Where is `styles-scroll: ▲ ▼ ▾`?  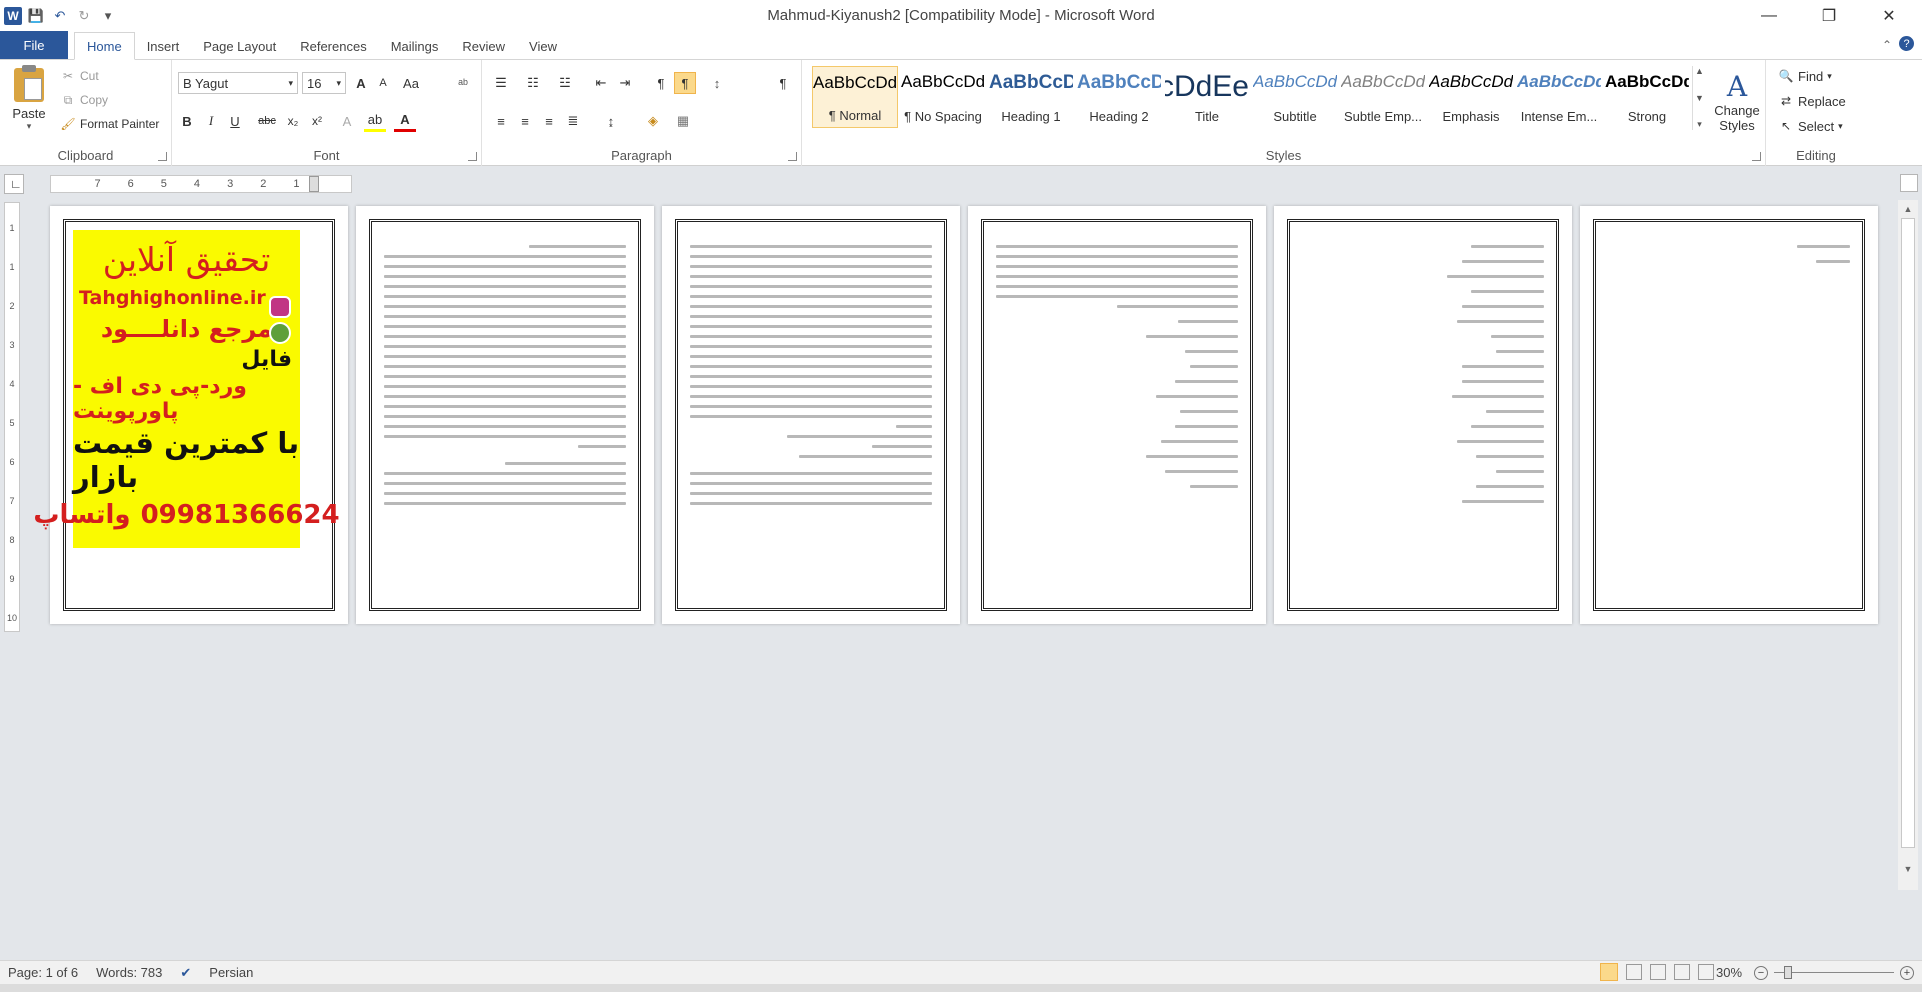 styles-scroll: ▲ ▼ ▾ is located at coordinates (1699, 98).